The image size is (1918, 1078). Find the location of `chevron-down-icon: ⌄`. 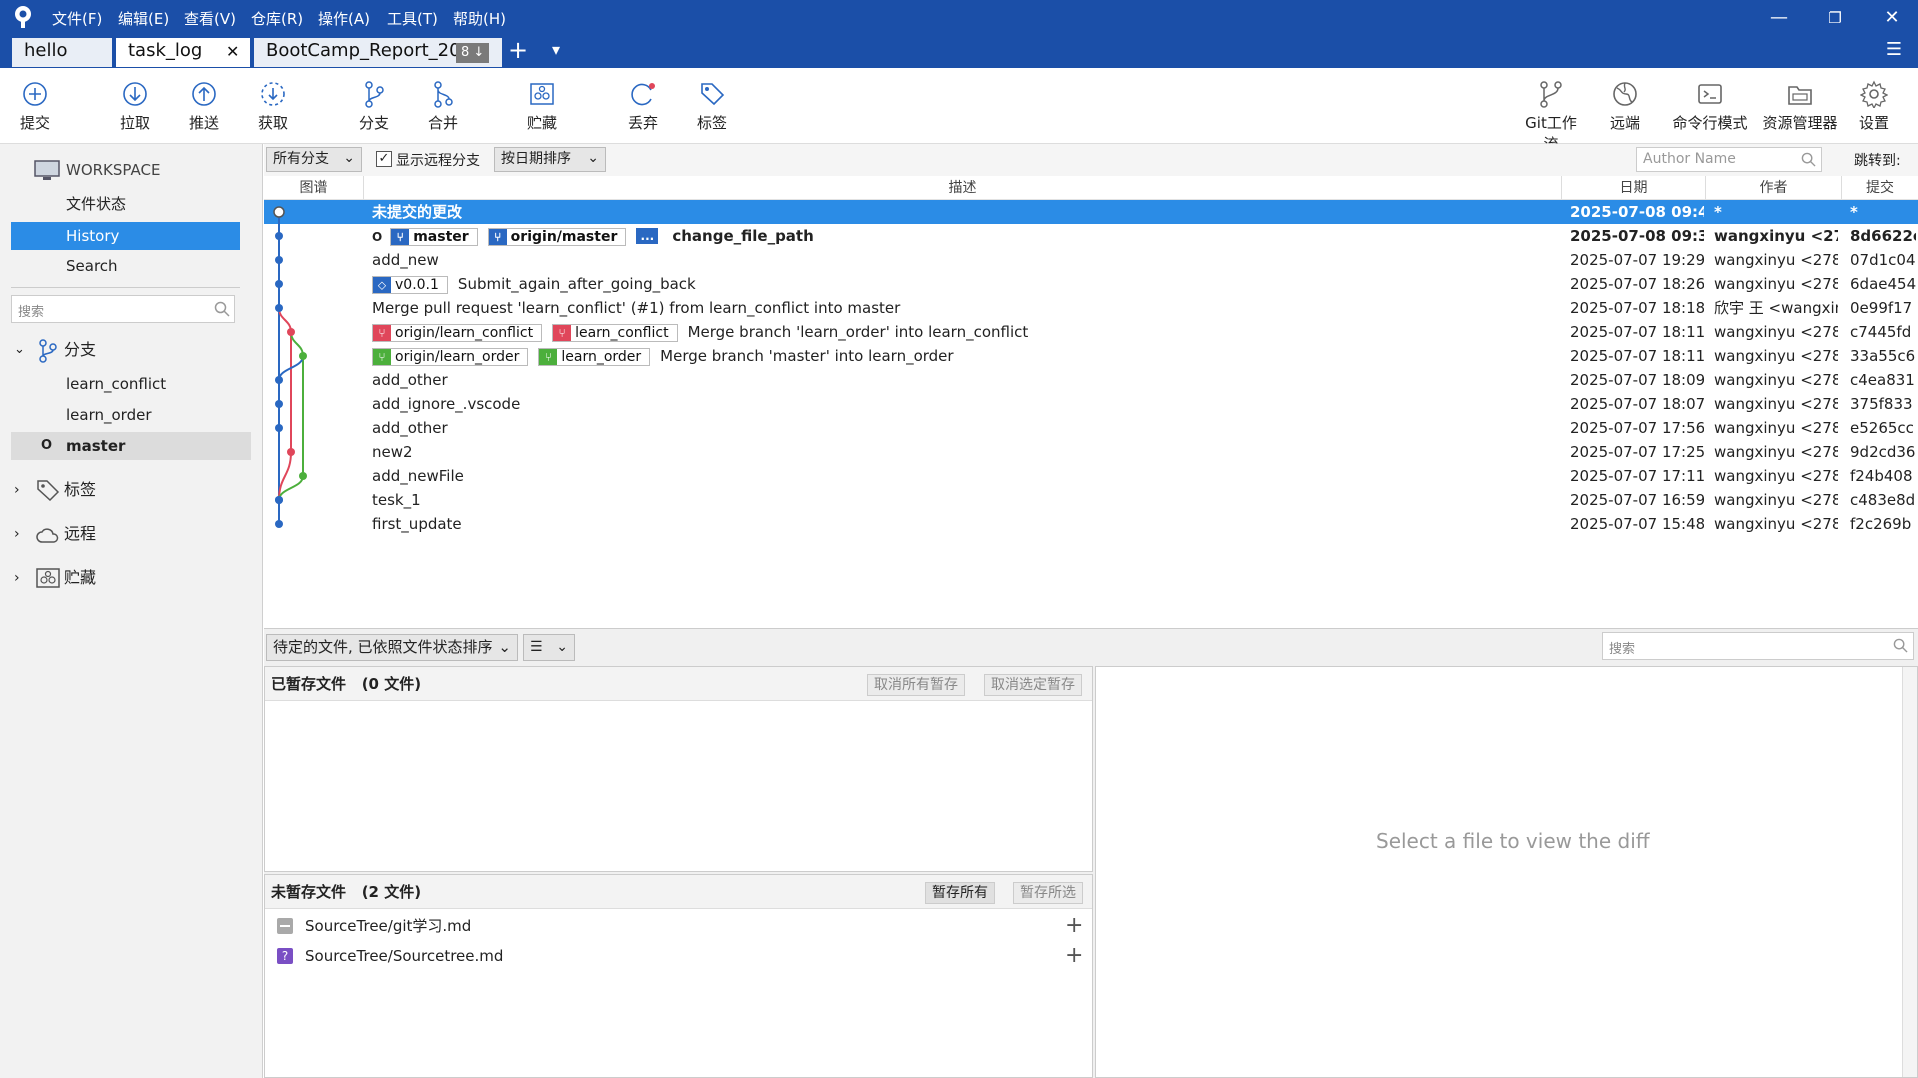

chevron-down-icon: ⌄ is located at coordinates (504, 647).